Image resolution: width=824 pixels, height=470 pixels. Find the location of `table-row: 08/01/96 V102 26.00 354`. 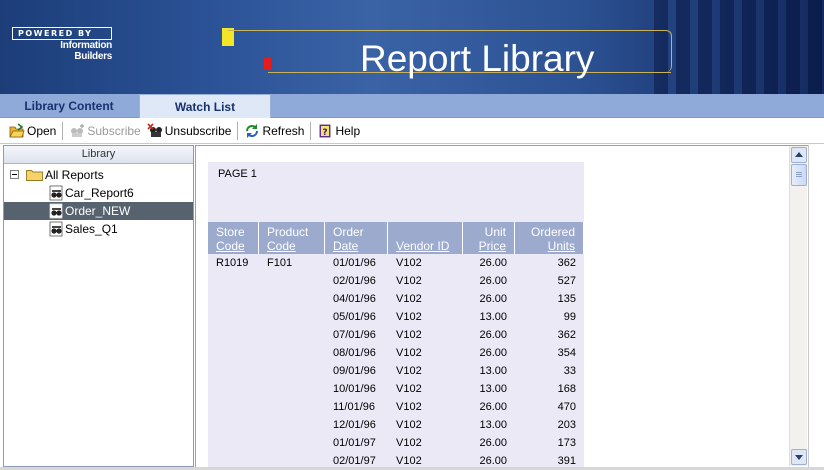

table-row: 08/01/96 V102 26.00 354 is located at coordinates (396, 353).